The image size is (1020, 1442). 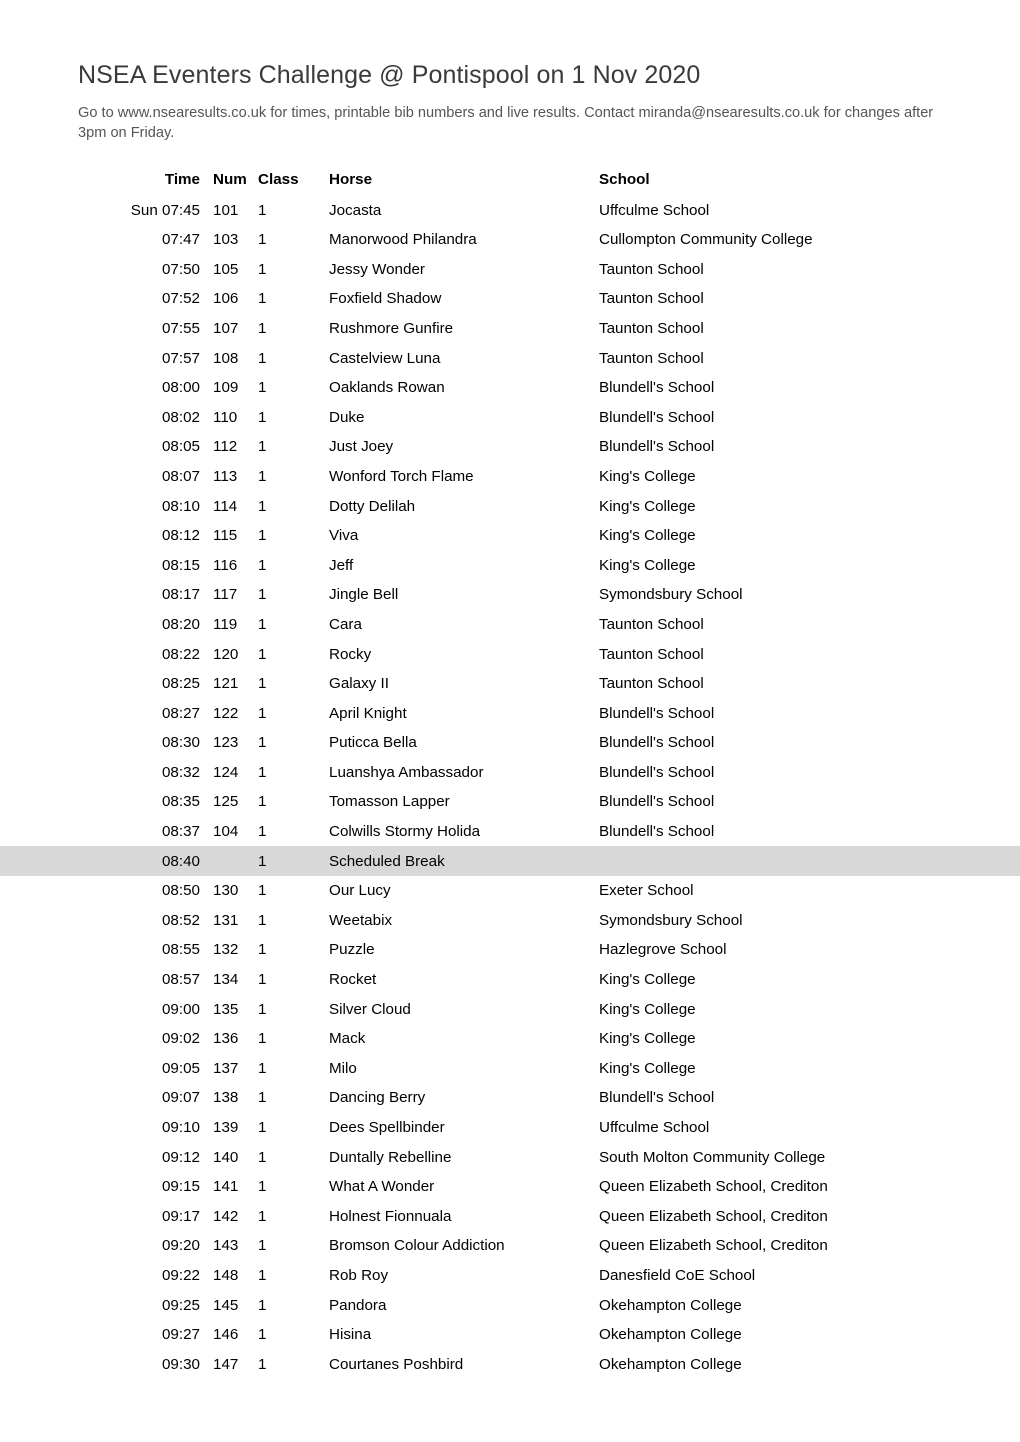 What do you see at coordinates (510, 180) in the screenshot?
I see `table-header: Time Num Class Horse School` at bounding box center [510, 180].